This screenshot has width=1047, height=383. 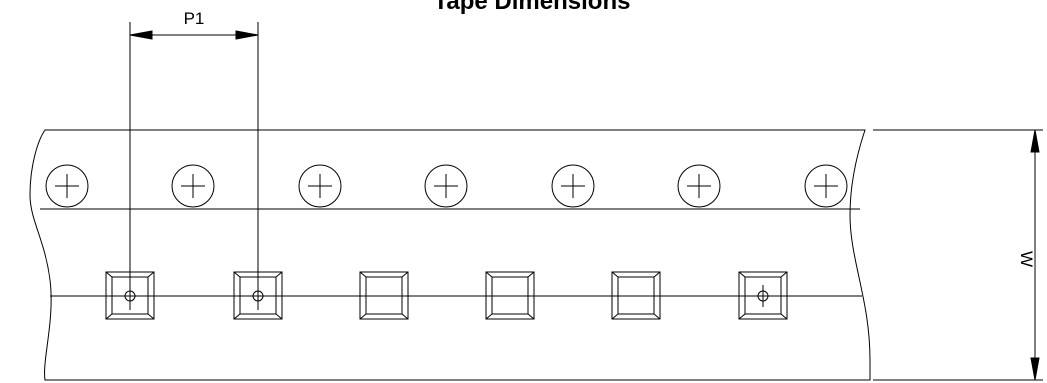 What do you see at coordinates (1026, 259) in the screenshot?
I see `width-label: W` at bounding box center [1026, 259].